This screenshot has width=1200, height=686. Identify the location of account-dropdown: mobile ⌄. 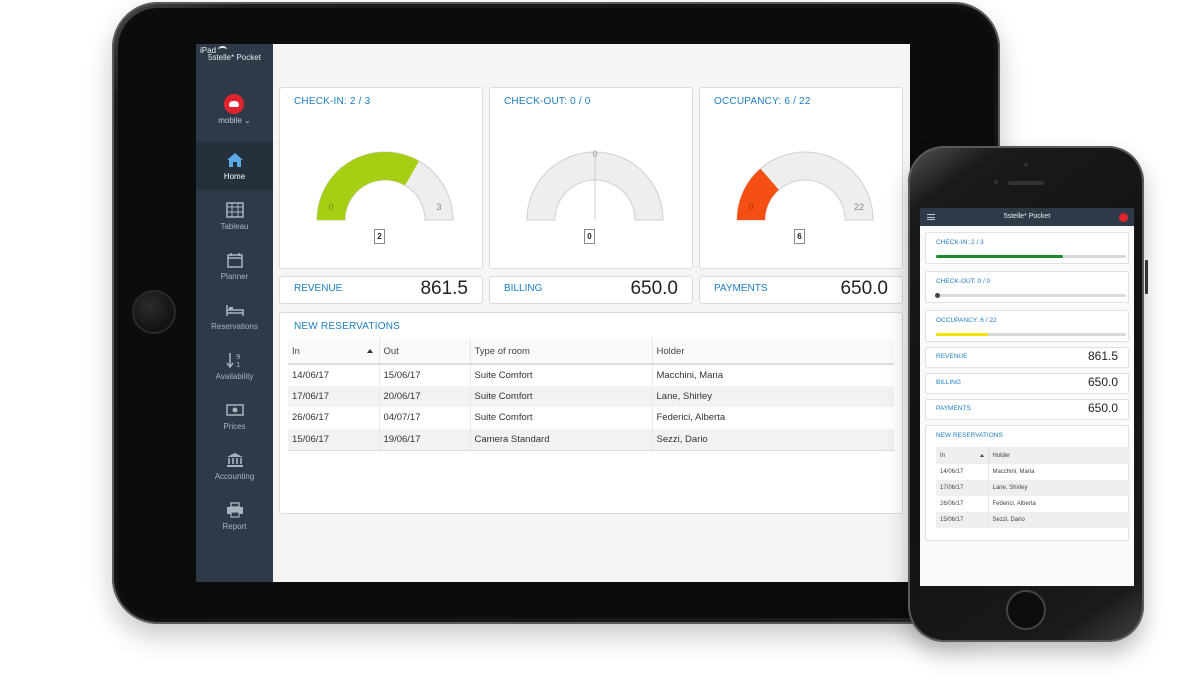
(234, 120).